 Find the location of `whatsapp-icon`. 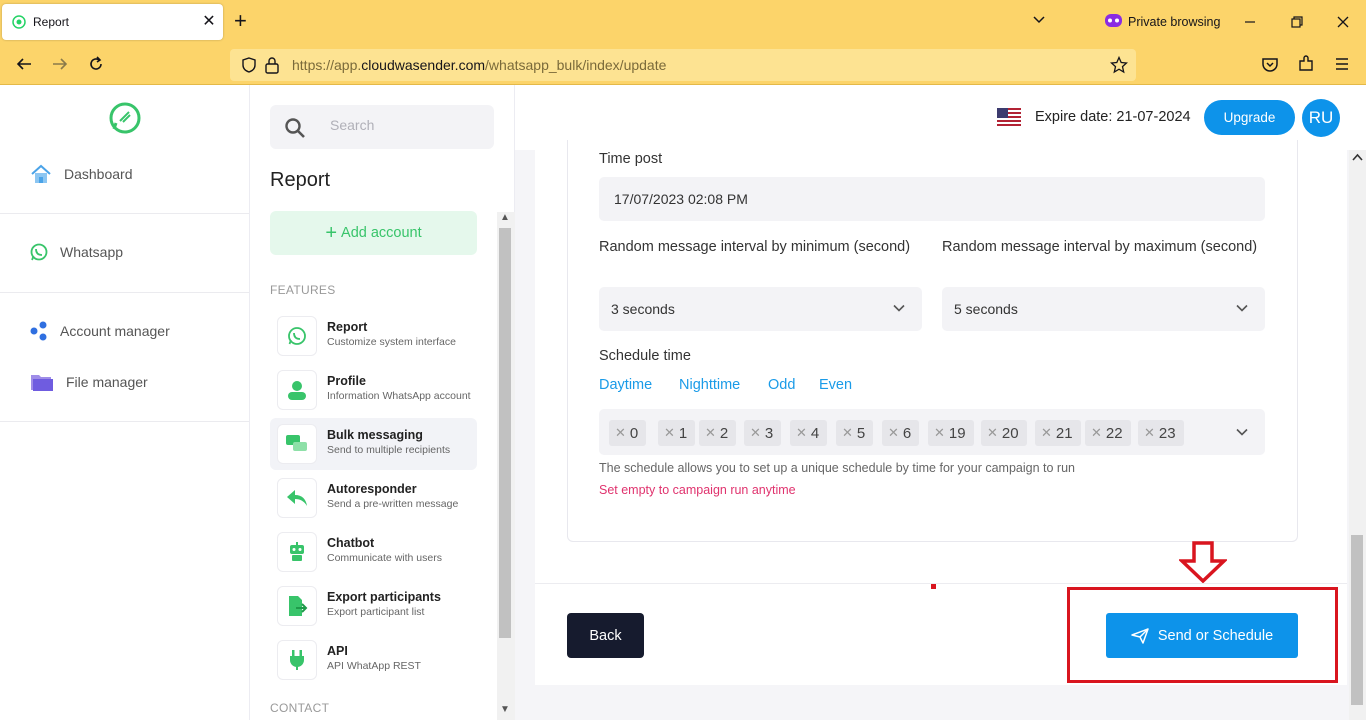

whatsapp-icon is located at coordinates (19, 22).